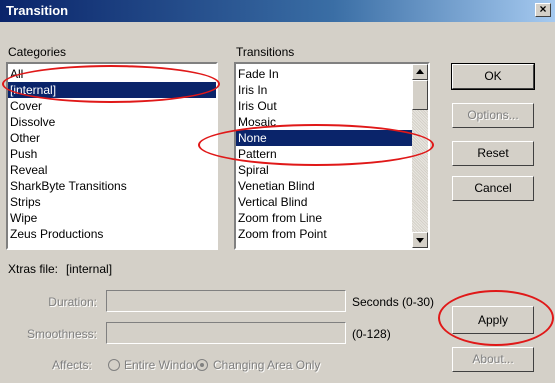 This screenshot has width=555, height=383. I want to click on radio-entire-window-label: Entire Window, so click(163, 365).